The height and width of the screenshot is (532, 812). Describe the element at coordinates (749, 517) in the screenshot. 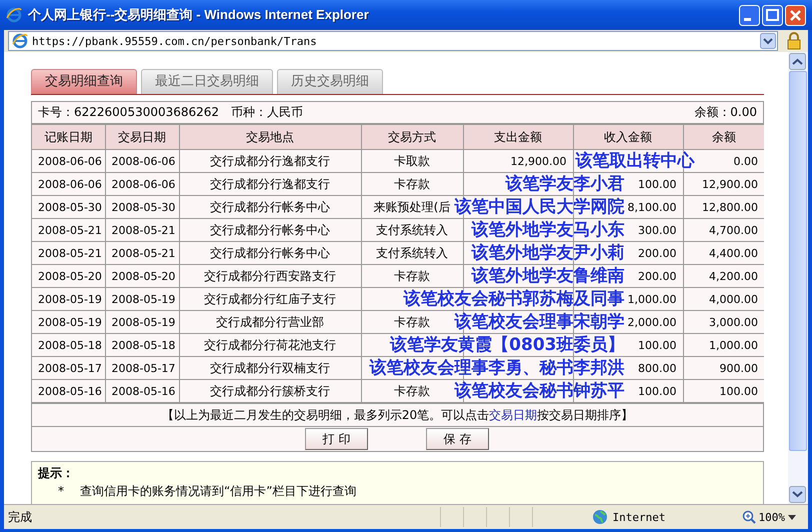

I see `zoom-icon` at that location.